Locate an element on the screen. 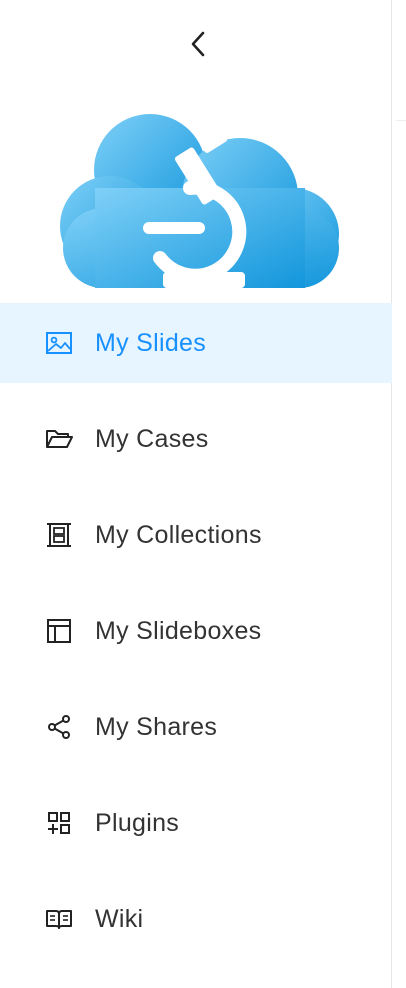 This screenshot has height=988, width=406. book-icon is located at coordinates (59, 919).